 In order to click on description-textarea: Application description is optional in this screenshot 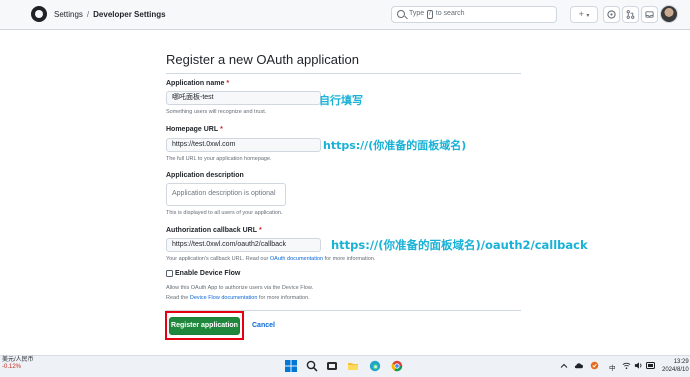, I will do `click(226, 194)`.